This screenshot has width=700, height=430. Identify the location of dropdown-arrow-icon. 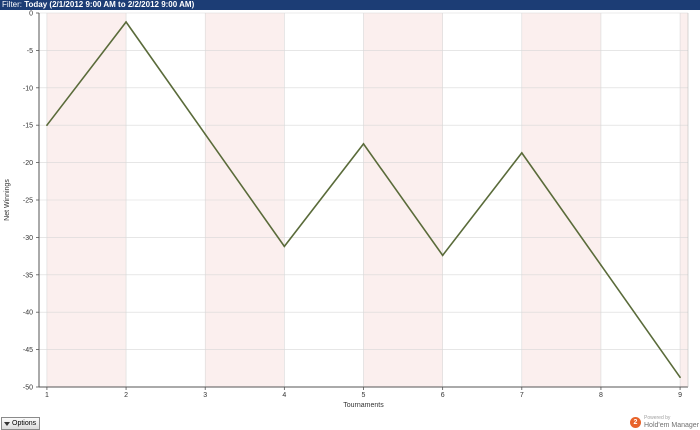
(7, 423).